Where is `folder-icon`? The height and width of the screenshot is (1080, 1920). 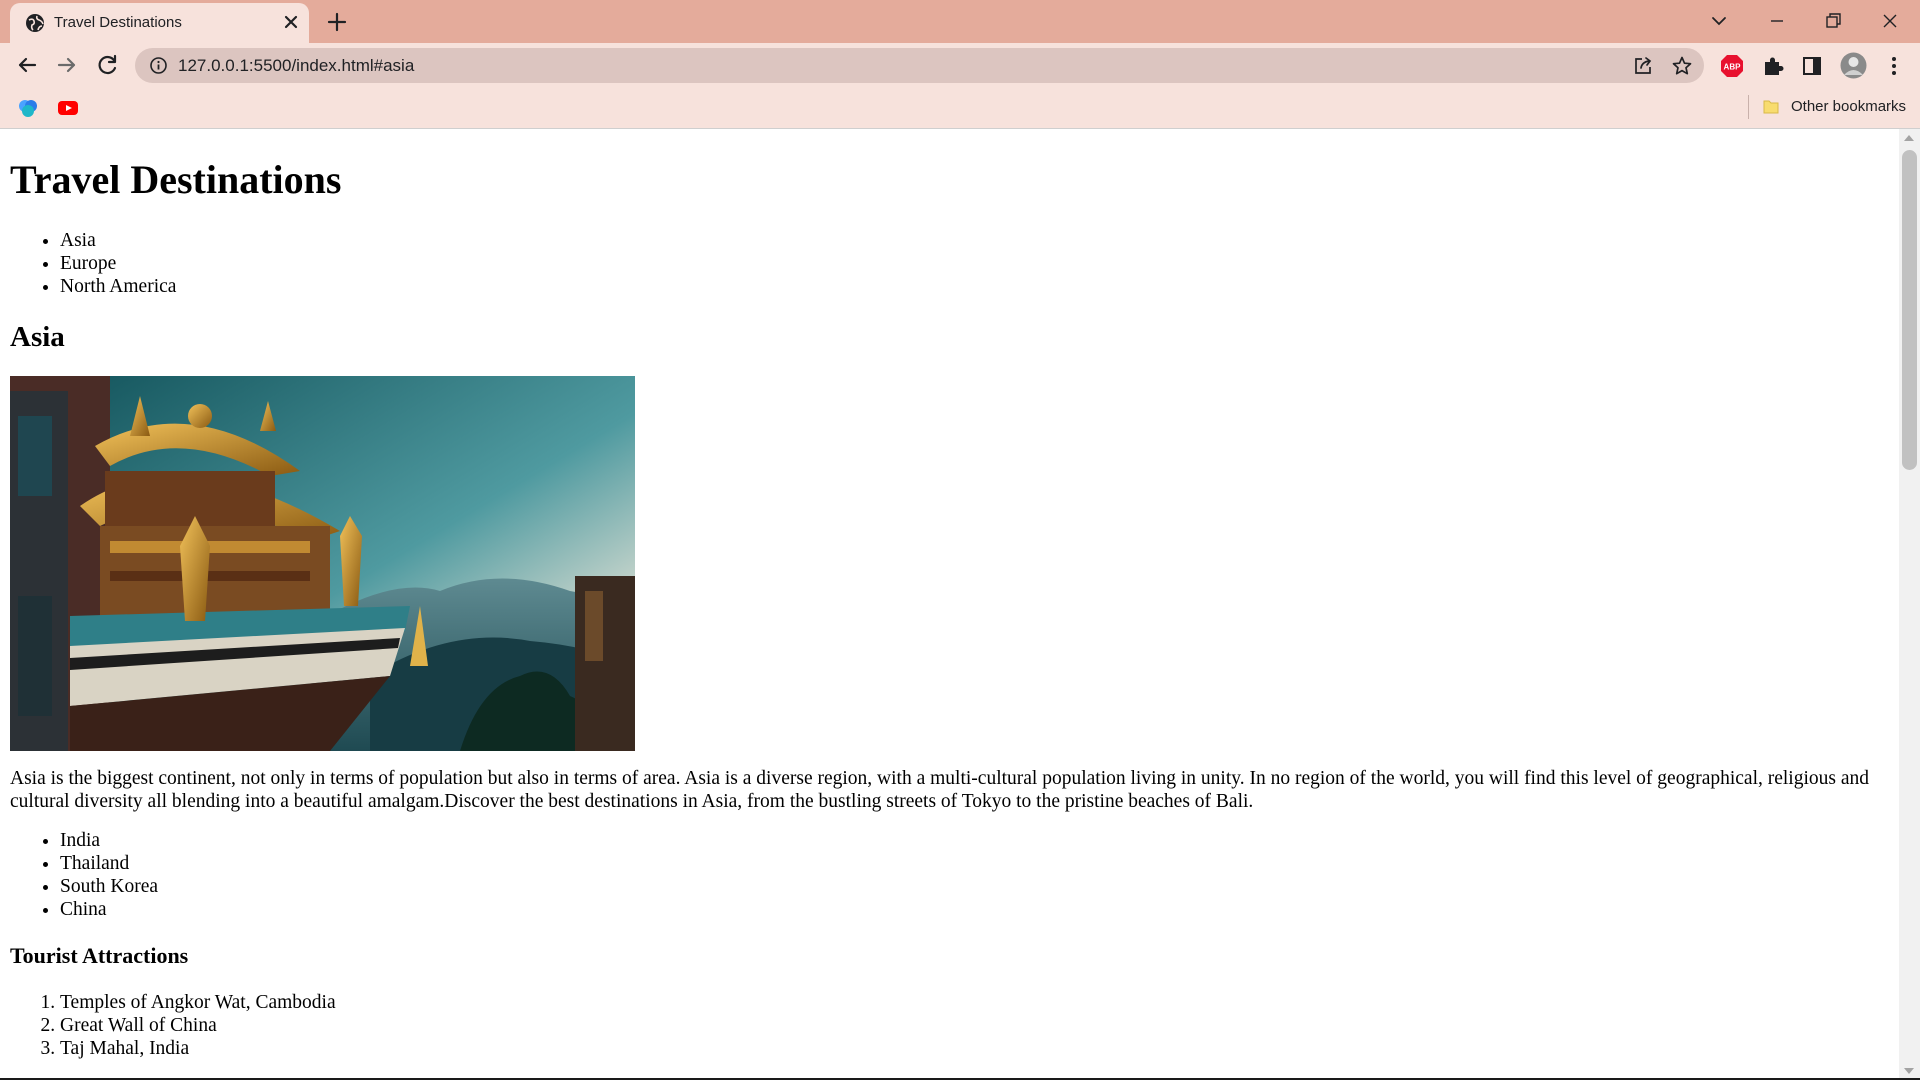
folder-icon is located at coordinates (1771, 107).